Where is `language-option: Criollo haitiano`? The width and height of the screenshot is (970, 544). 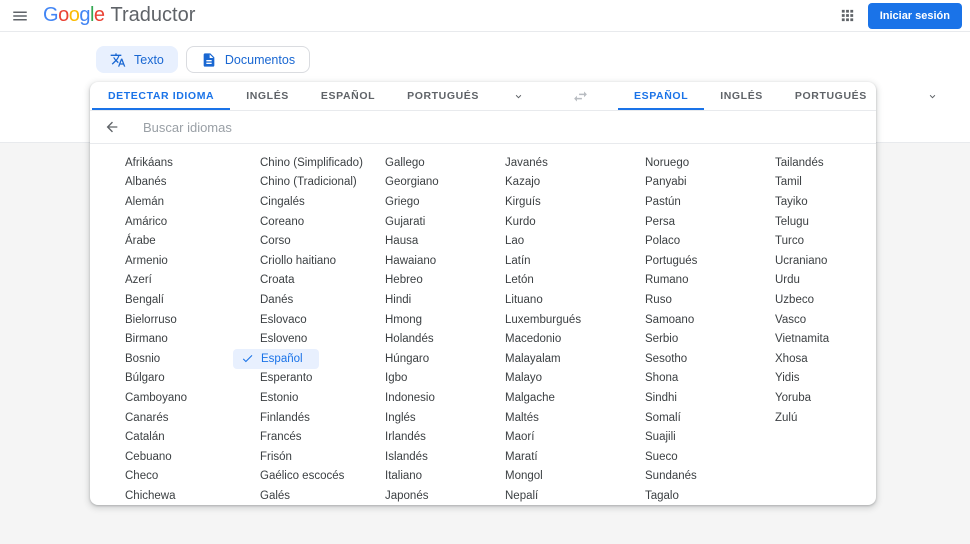 language-option: Criollo haitiano is located at coordinates (322, 261).